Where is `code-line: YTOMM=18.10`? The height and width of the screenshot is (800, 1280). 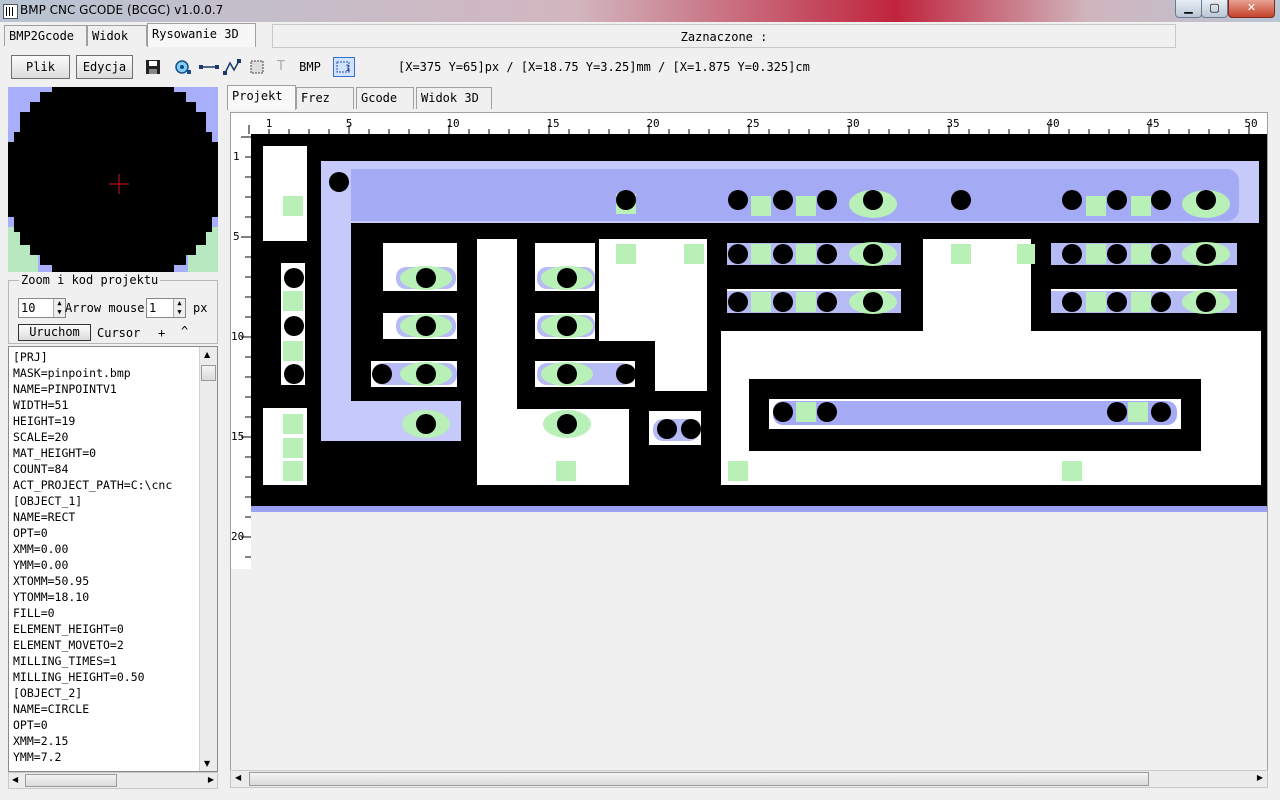 code-line: YTOMM=18.10 is located at coordinates (51, 597).